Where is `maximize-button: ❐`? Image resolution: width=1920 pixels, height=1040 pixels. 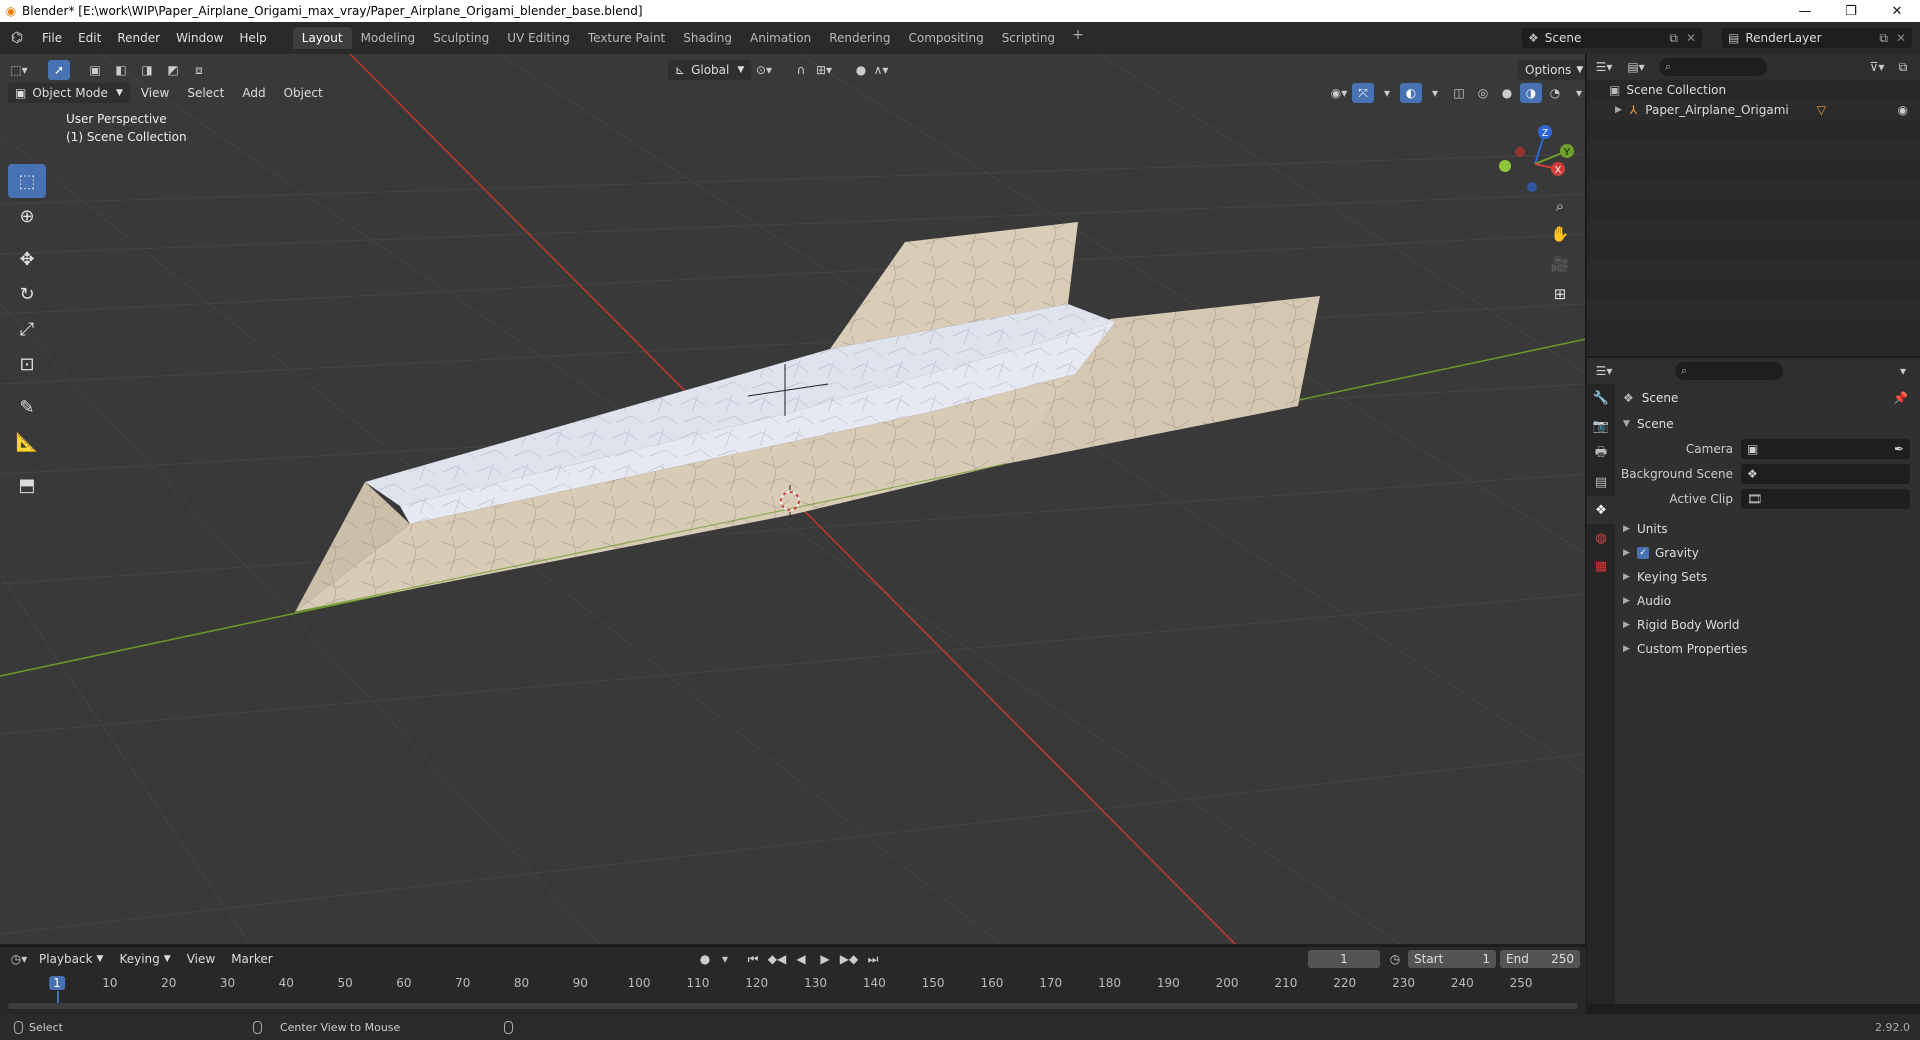
maximize-button: ❐ is located at coordinates (1851, 11).